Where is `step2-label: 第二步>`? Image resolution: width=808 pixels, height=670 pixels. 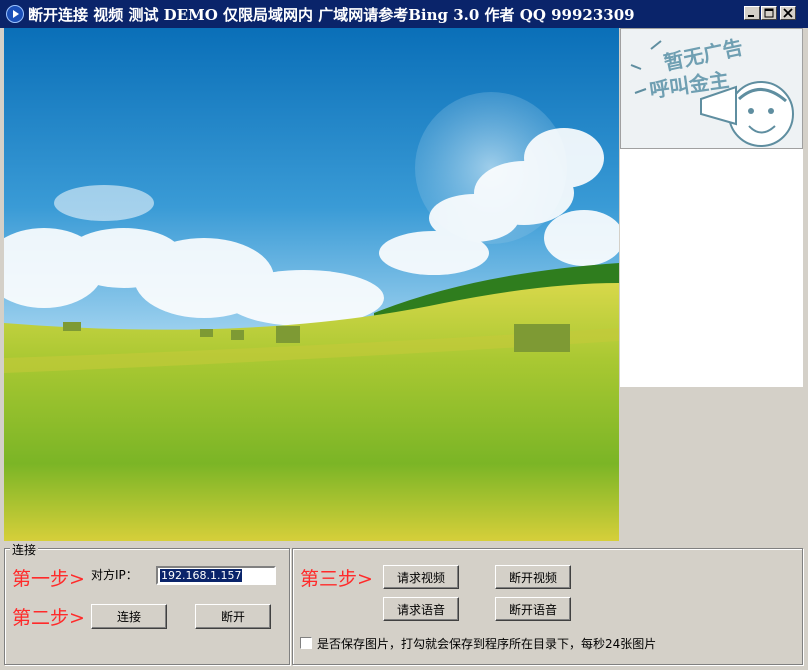 step2-label: 第二步> is located at coordinates (48, 618).